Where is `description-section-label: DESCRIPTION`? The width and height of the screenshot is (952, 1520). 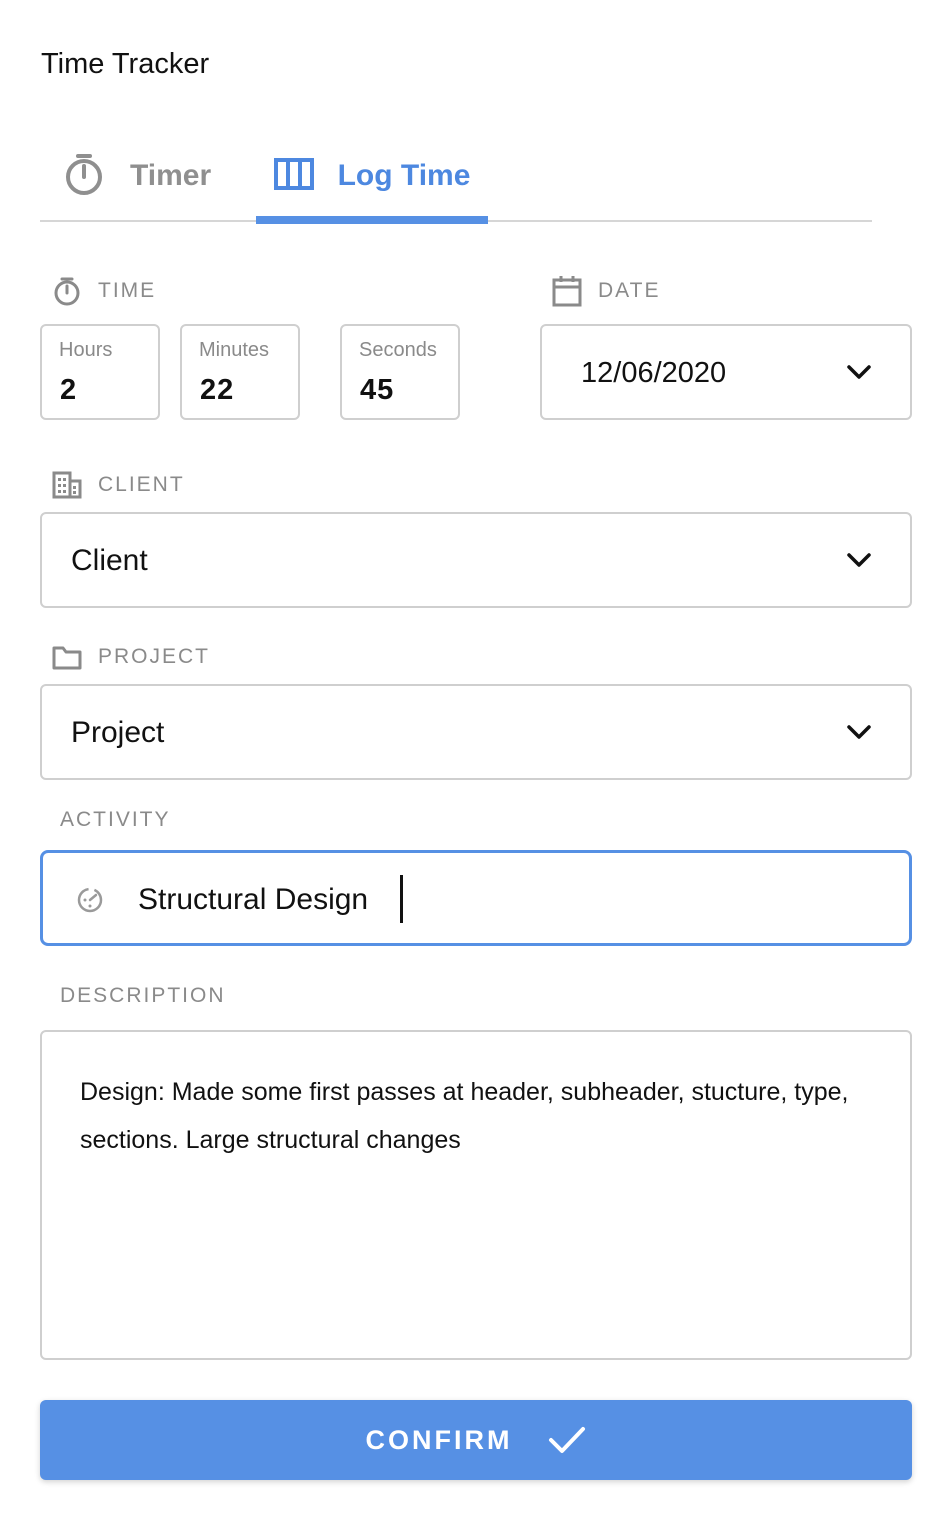
description-section-label: DESCRIPTION is located at coordinates (143, 996).